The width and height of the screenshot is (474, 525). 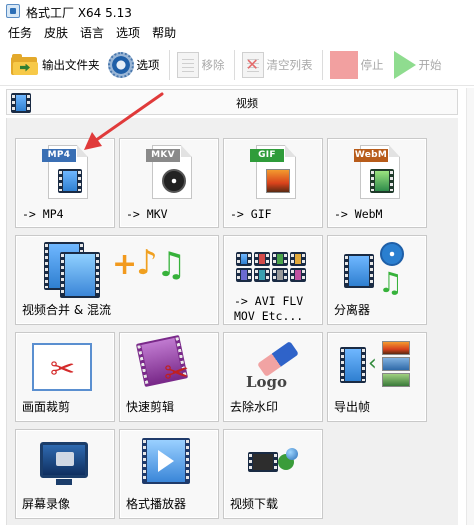 What do you see at coordinates (148, 64) in the screenshot?
I see `options-label: 选项` at bounding box center [148, 64].